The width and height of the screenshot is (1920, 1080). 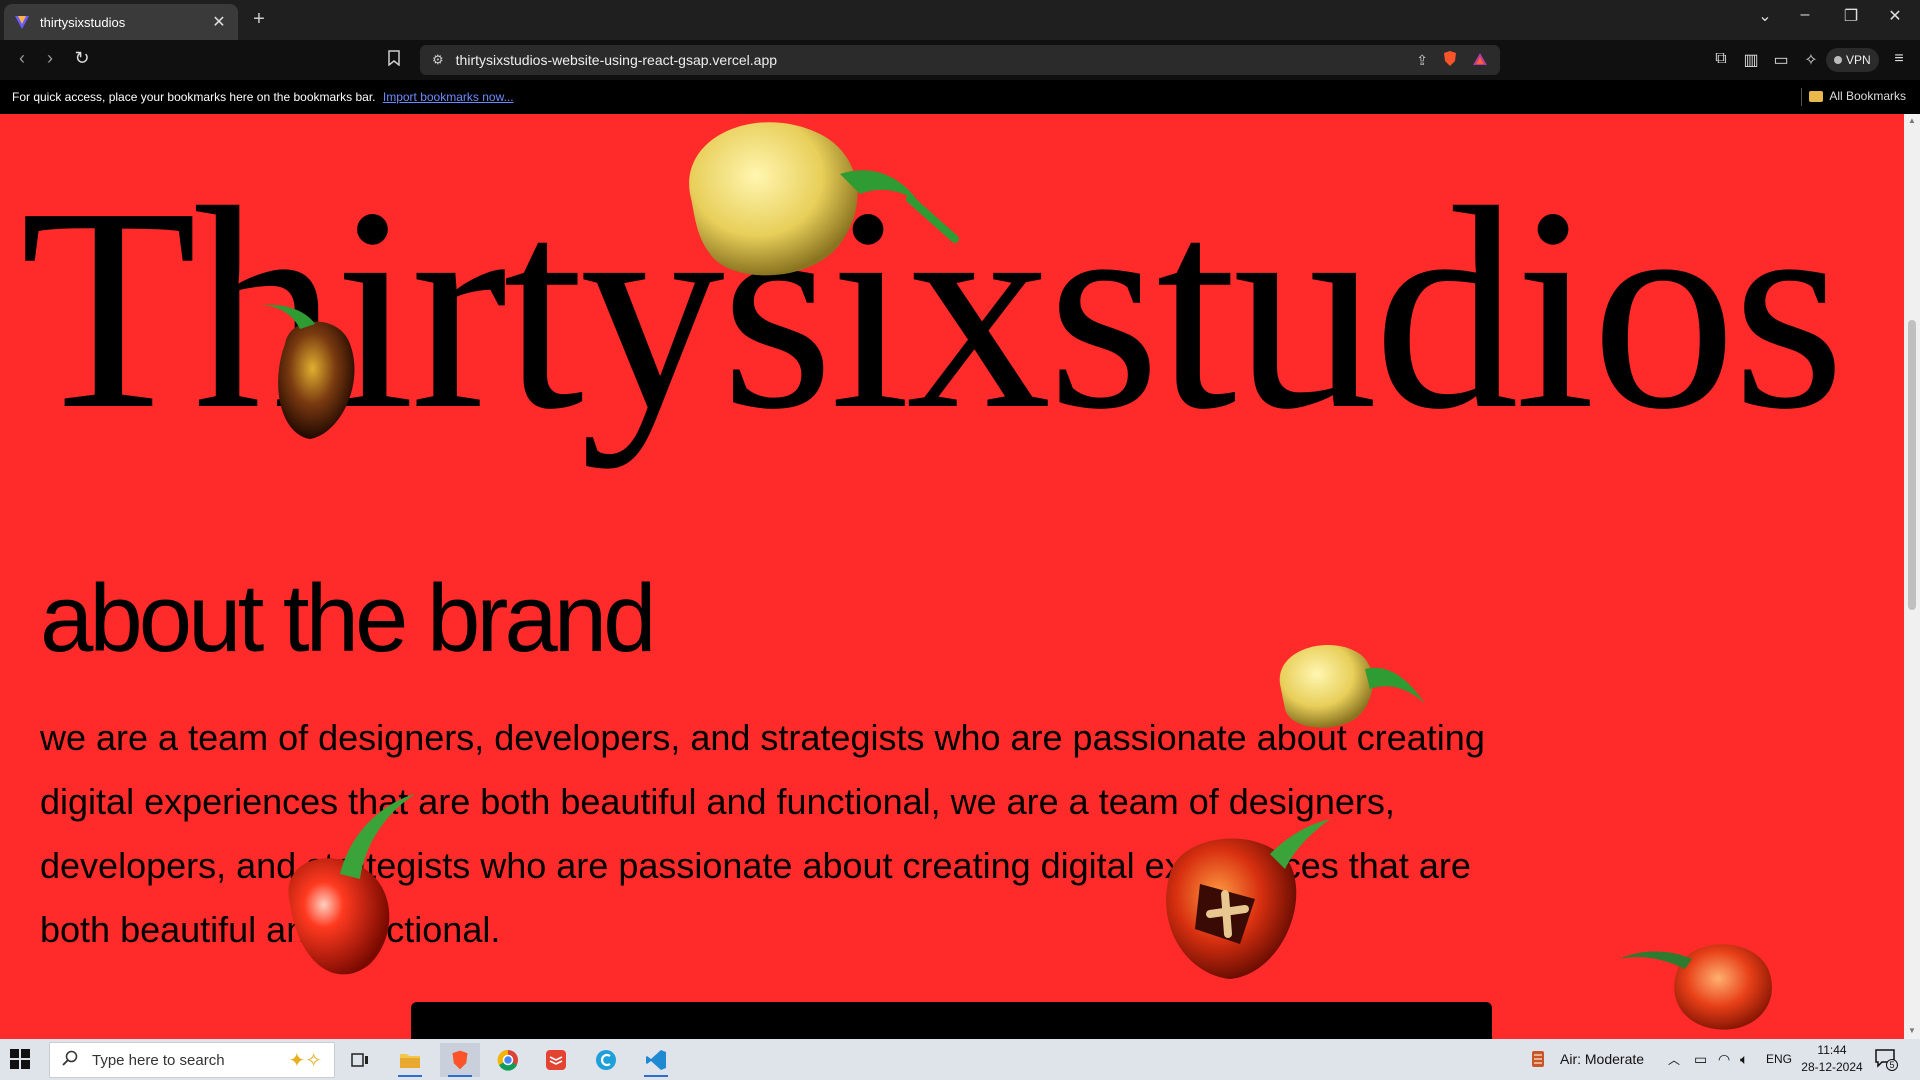 I want to click on site-favicon-icon, so click(x=22, y=22).